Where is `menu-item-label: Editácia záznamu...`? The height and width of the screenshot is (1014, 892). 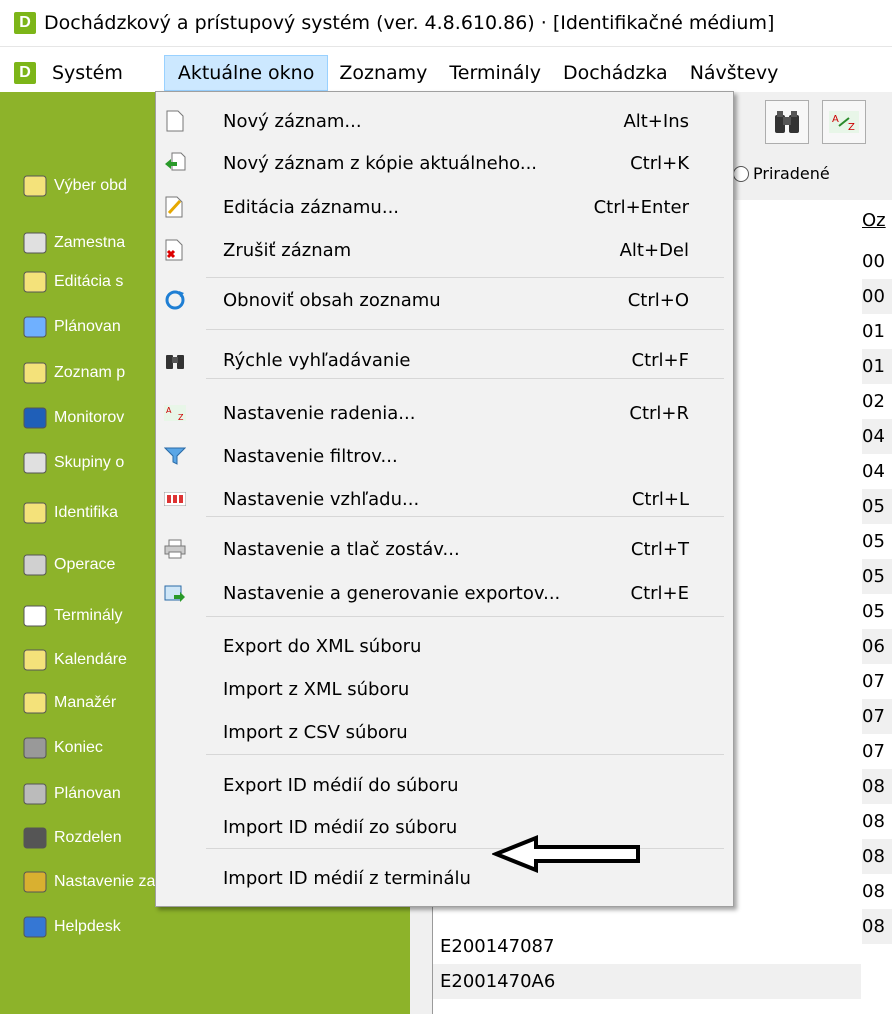 menu-item-label: Editácia záznamu... is located at coordinates (311, 207).